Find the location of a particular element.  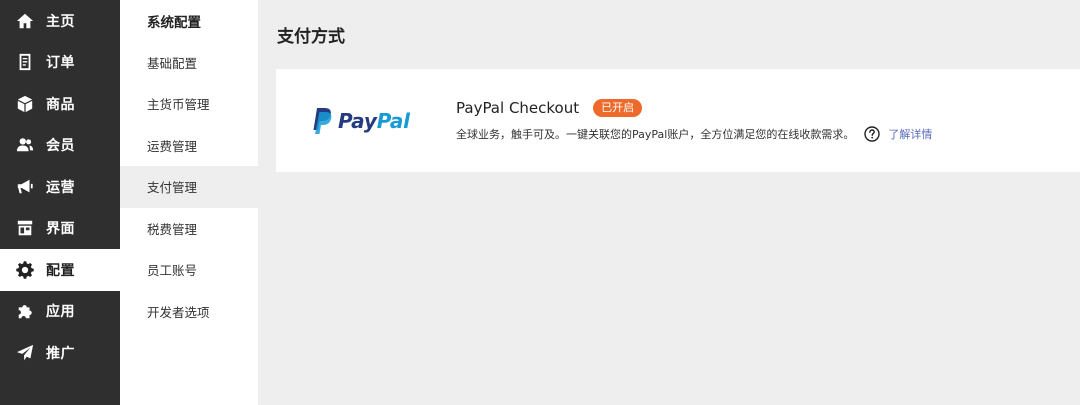

nav-item-label: 会员 is located at coordinates (60, 146).